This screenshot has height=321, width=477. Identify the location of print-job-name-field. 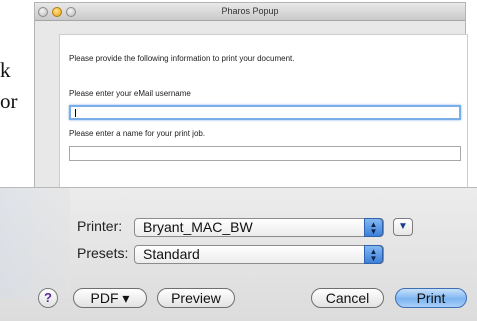
(265, 153).